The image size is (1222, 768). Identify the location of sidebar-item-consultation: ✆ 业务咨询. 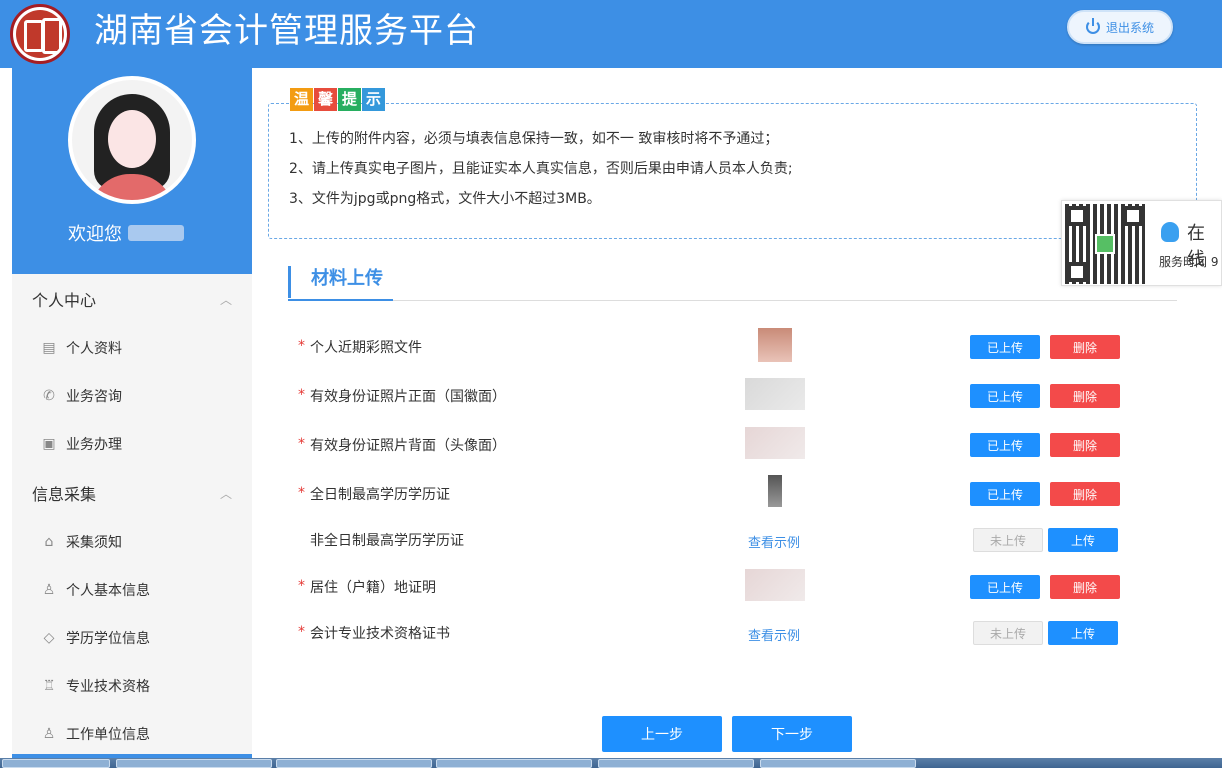
(132, 396).